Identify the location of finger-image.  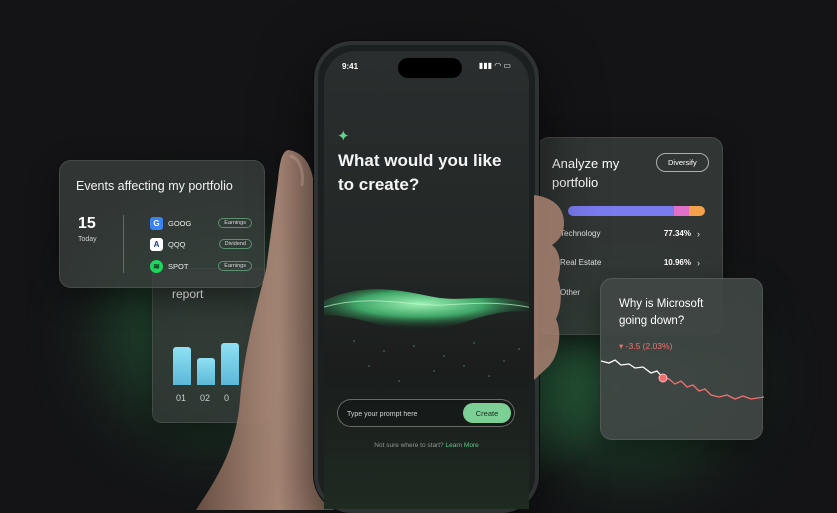
(549, 287).